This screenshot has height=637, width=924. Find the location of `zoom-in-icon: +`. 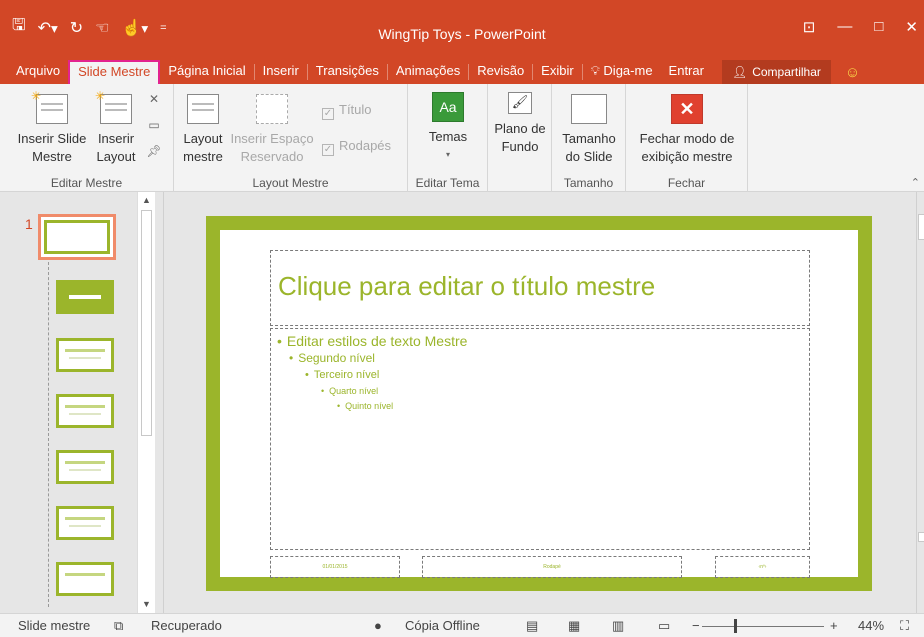

zoom-in-icon: + is located at coordinates (834, 625).